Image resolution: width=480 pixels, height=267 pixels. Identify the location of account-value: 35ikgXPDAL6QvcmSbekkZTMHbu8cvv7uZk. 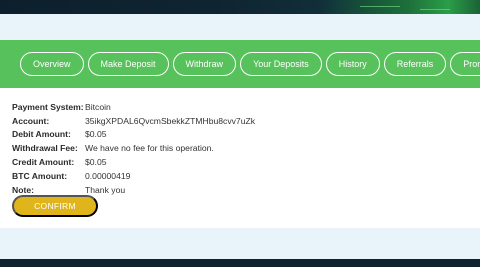
(170, 120).